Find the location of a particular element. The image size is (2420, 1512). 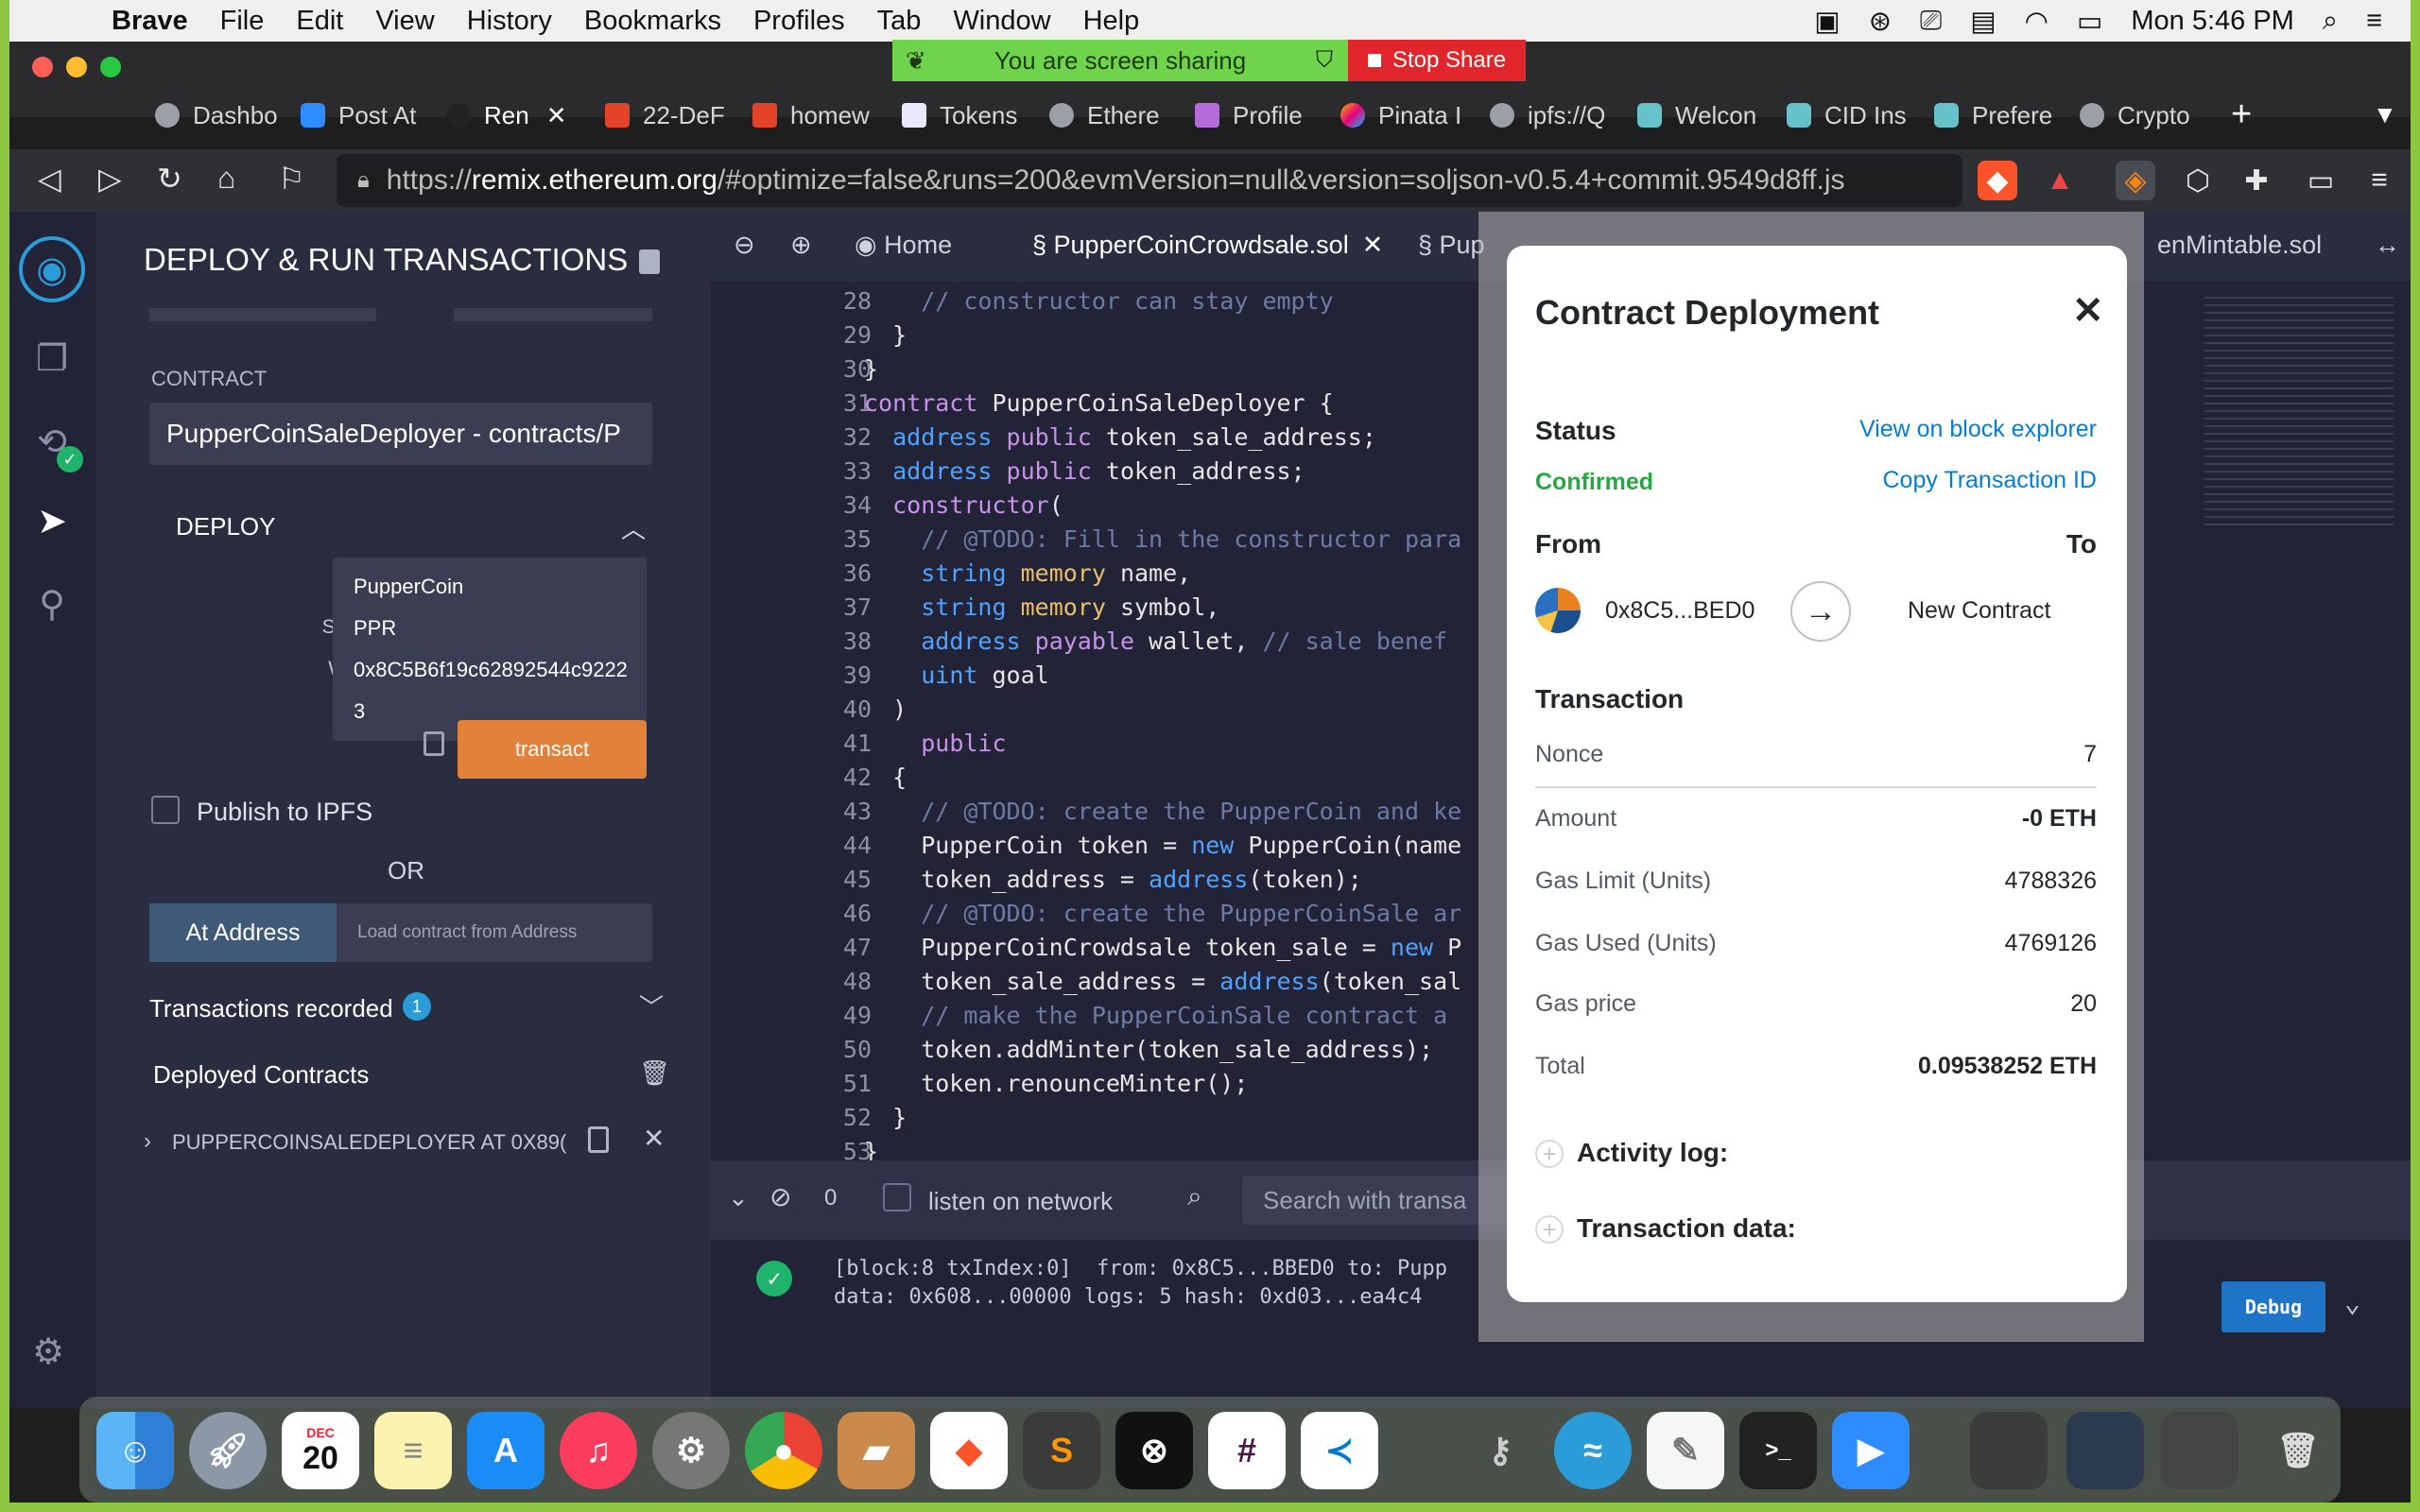

value-input-edge is located at coordinates (553, 314).